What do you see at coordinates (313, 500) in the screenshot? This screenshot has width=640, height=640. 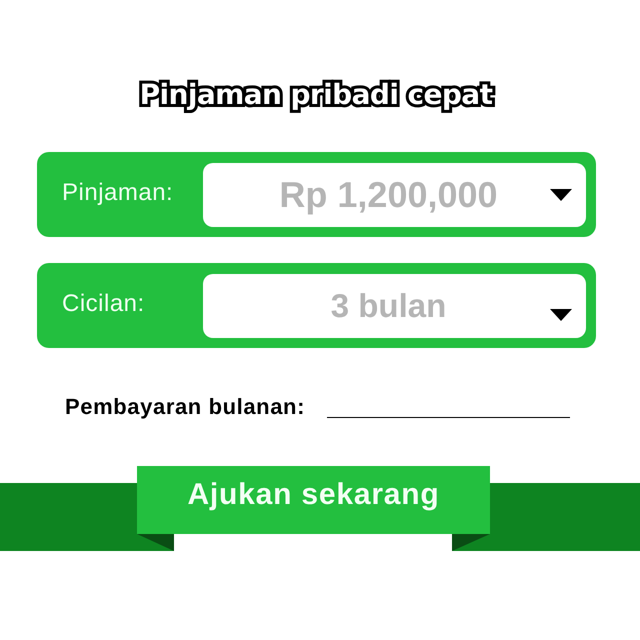 I see `submit-button: Ajukan sekarang` at bounding box center [313, 500].